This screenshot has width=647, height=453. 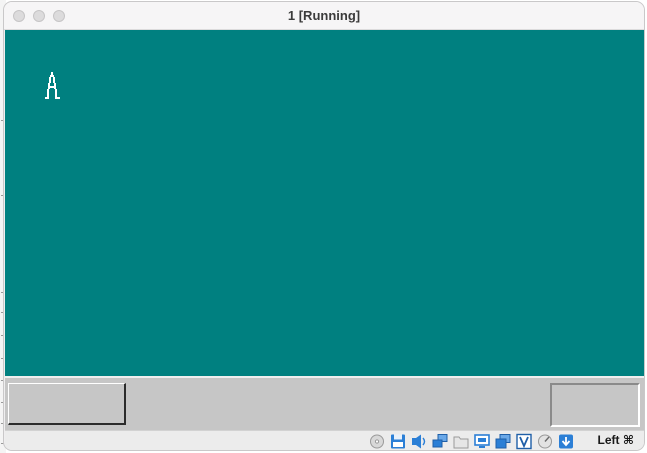 I want to click on display-icon, so click(x=482, y=441).